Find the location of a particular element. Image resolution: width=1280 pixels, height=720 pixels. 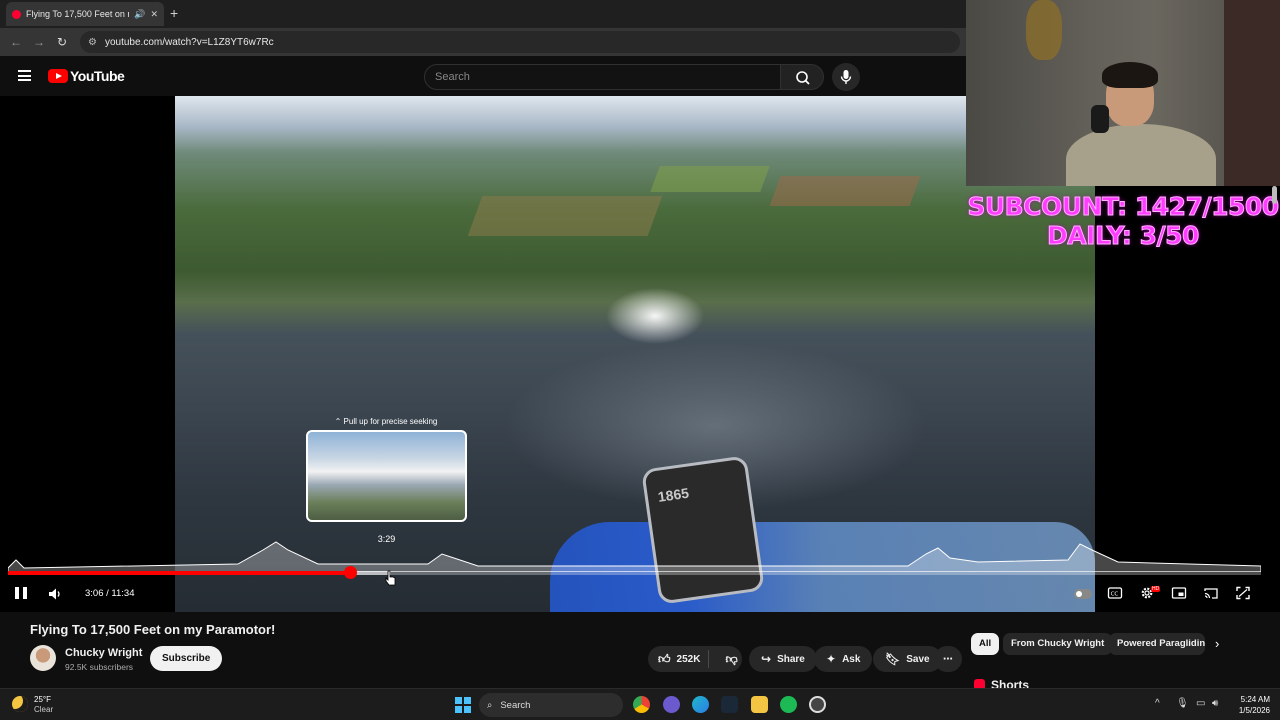

daily-count-text: DAILY: 3/50 is located at coordinates (1123, 236).